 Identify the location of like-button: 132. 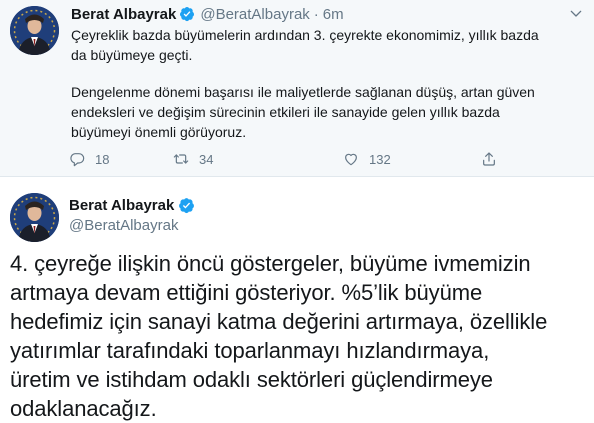
(367, 159).